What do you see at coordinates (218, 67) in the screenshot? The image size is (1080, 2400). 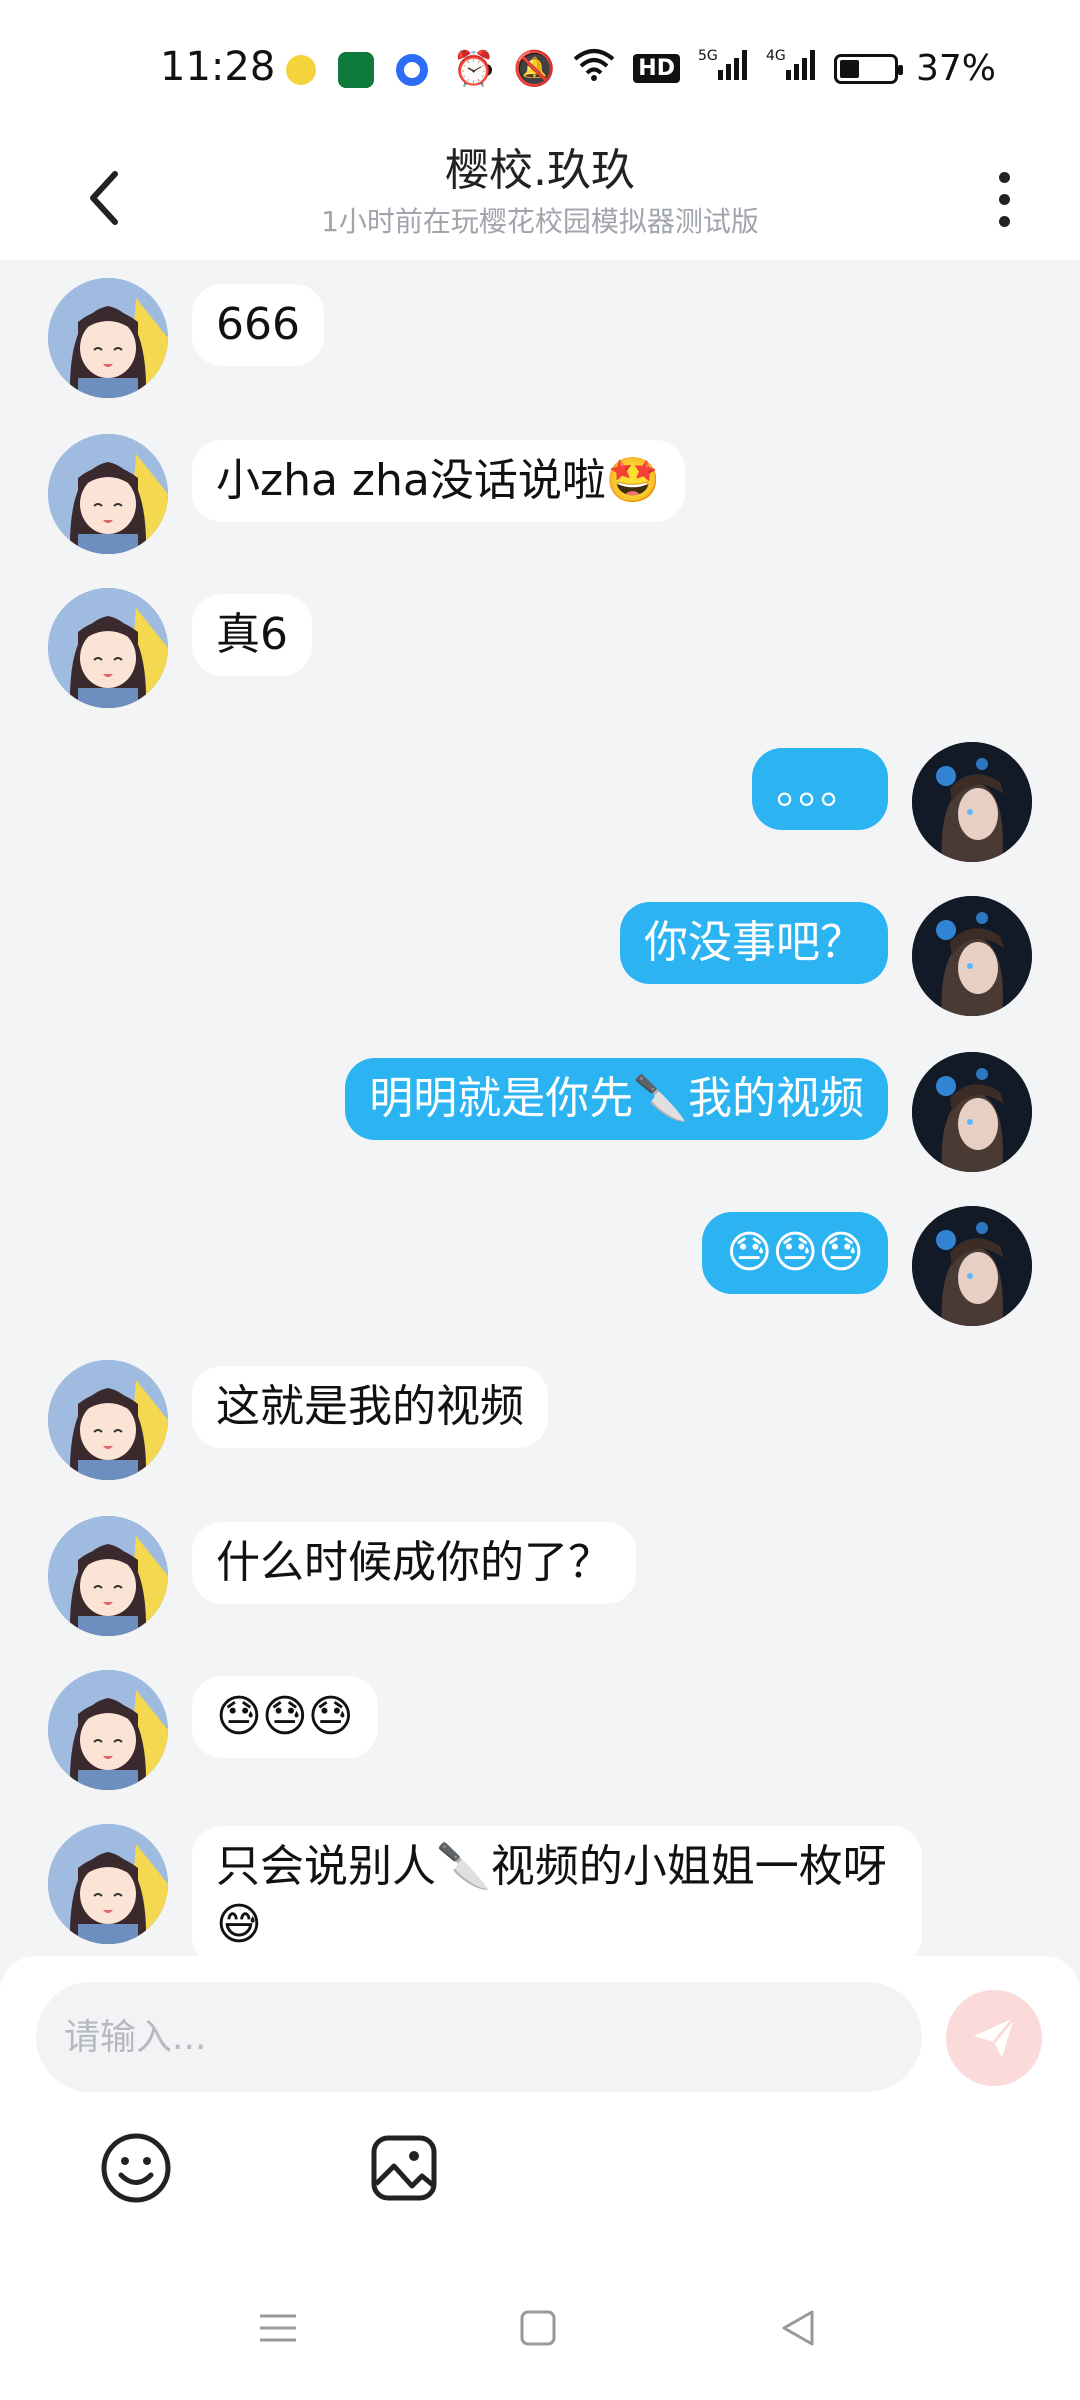 I see `status-time: 11:28` at bounding box center [218, 67].